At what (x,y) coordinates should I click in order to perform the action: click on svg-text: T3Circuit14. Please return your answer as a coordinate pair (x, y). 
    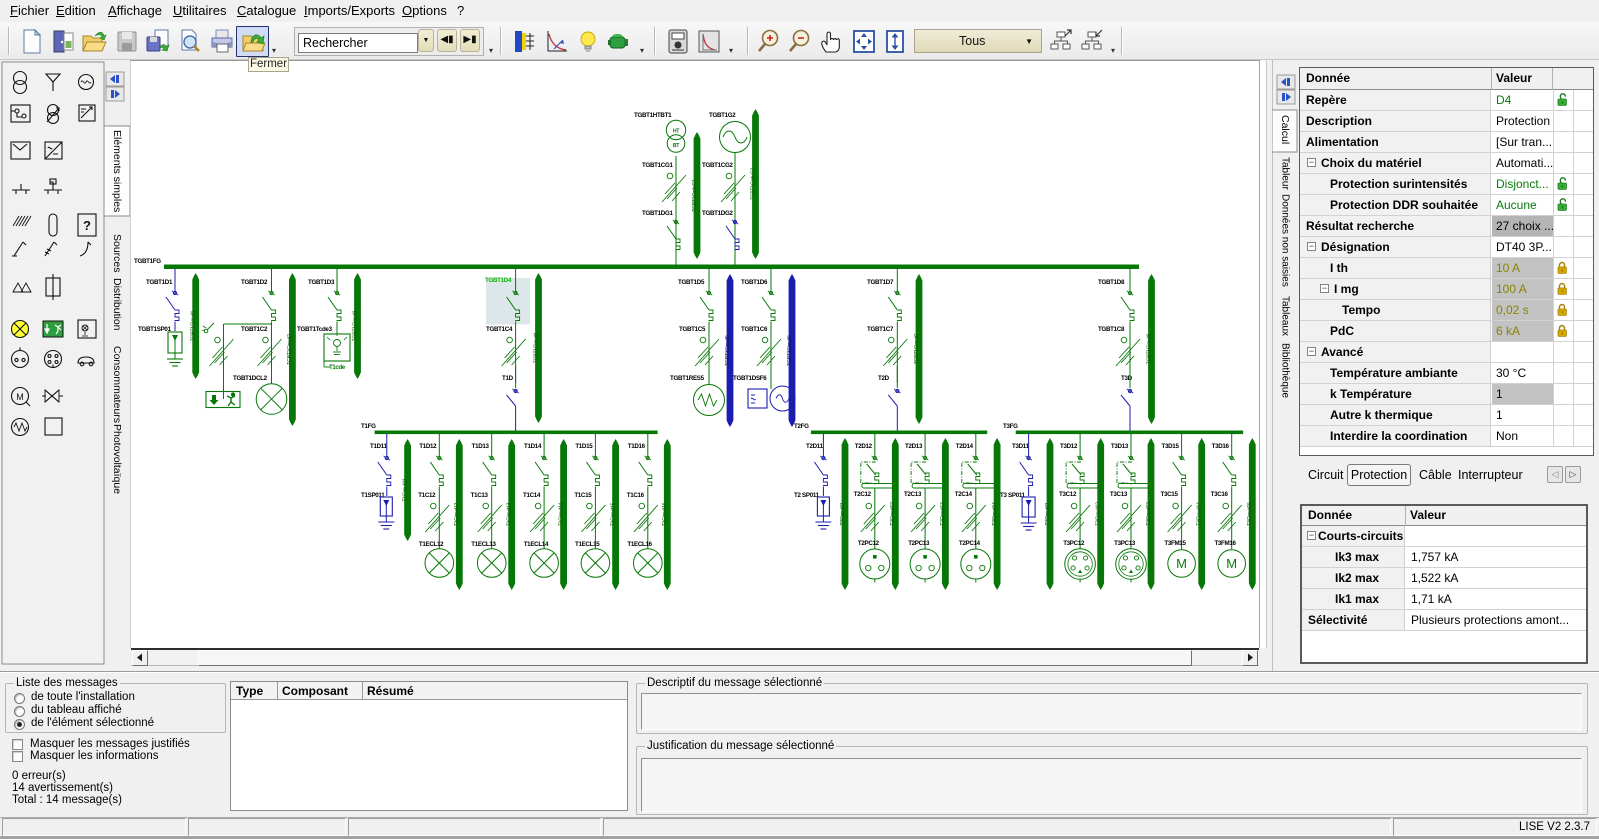
    Looking at the image, I should click on (1200, 514).